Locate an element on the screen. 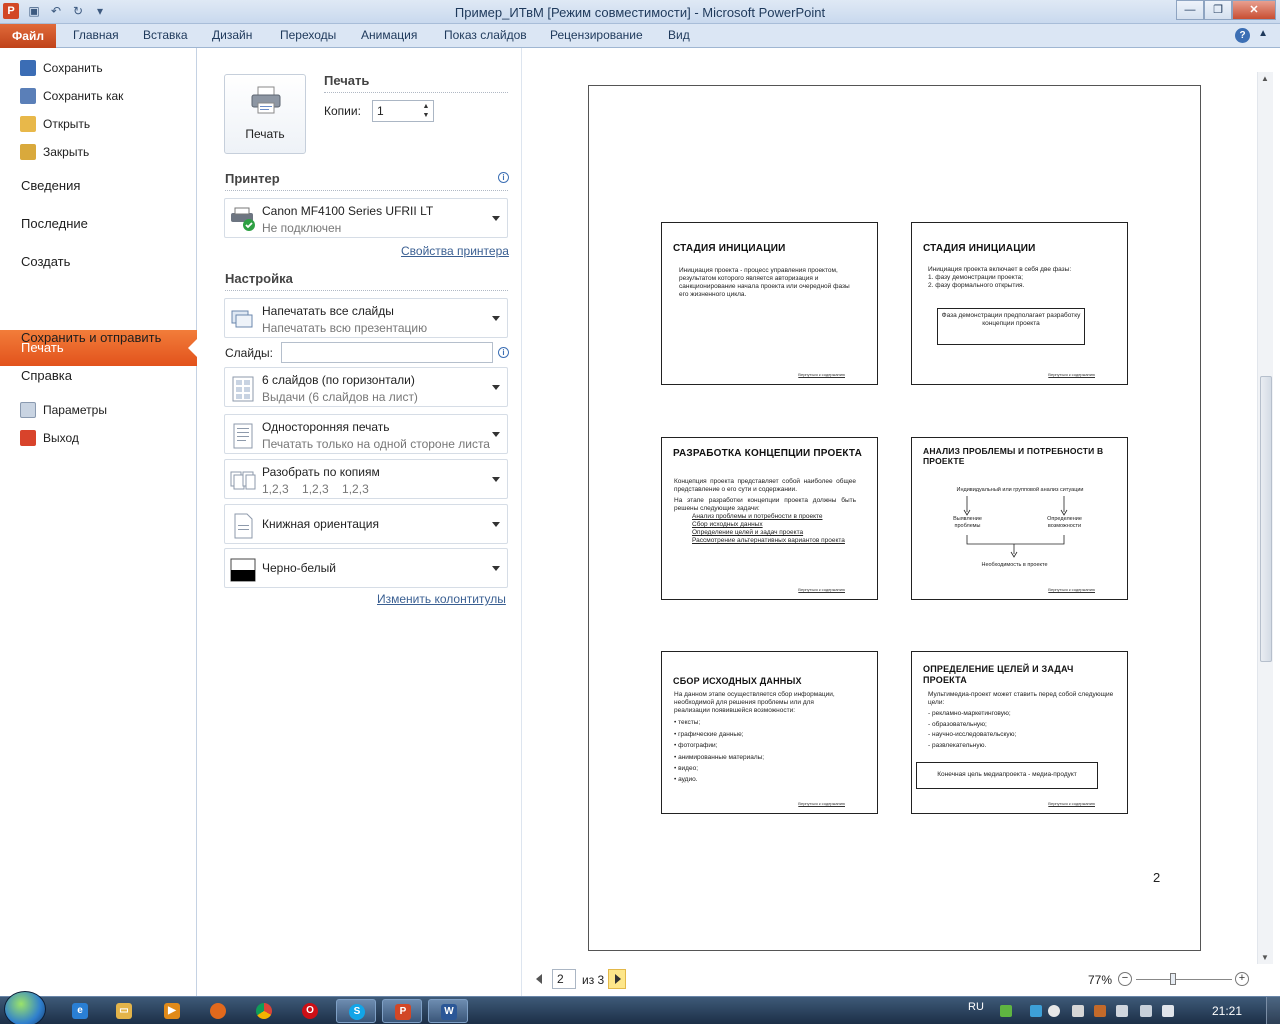  tray-monitor-icon is located at coordinates (1168, 1011).